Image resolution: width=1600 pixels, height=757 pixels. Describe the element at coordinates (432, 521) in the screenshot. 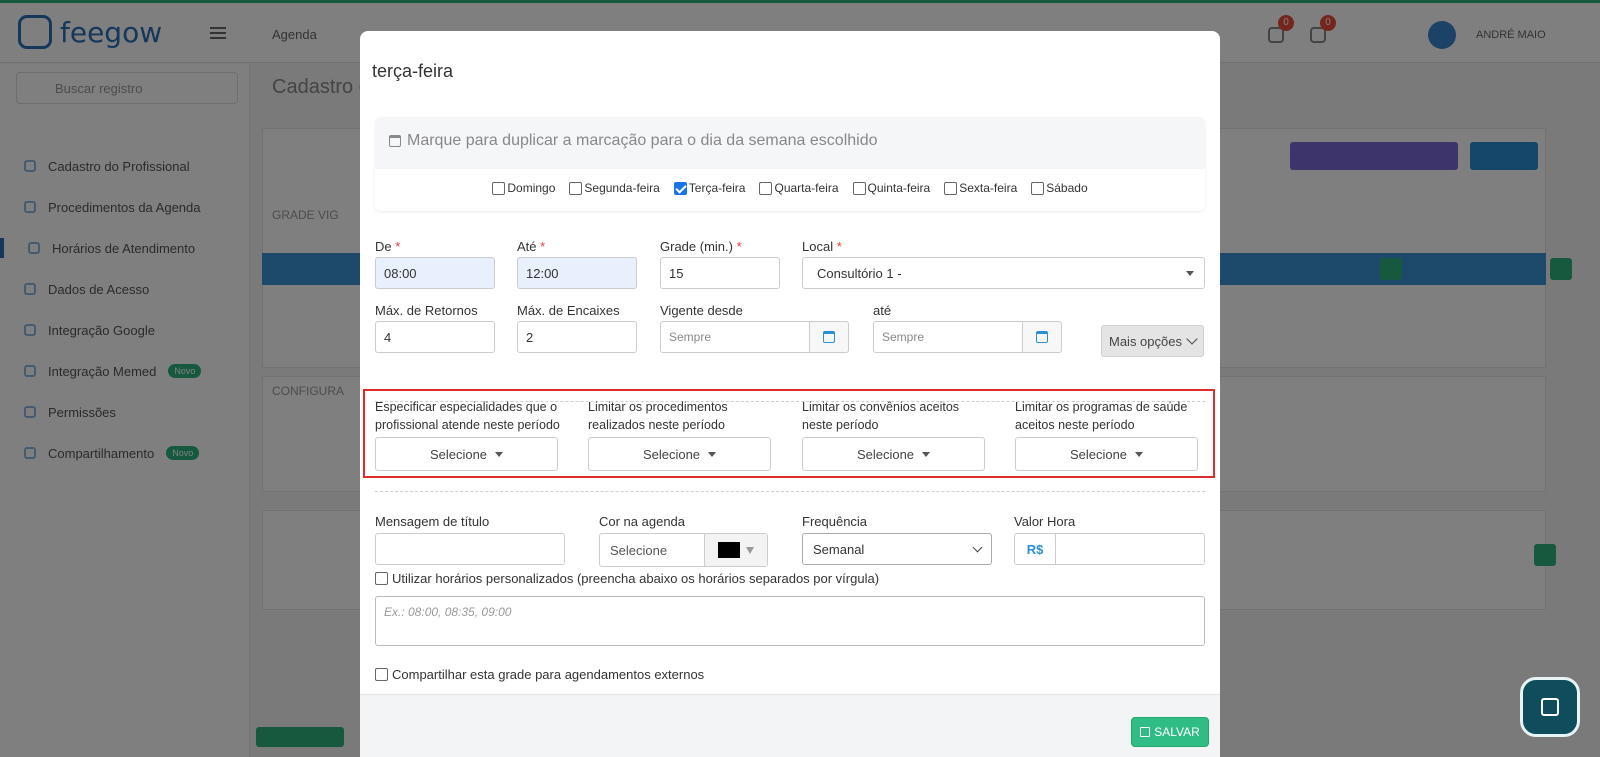

I see `mensagem-label: Mensagem de título` at that location.